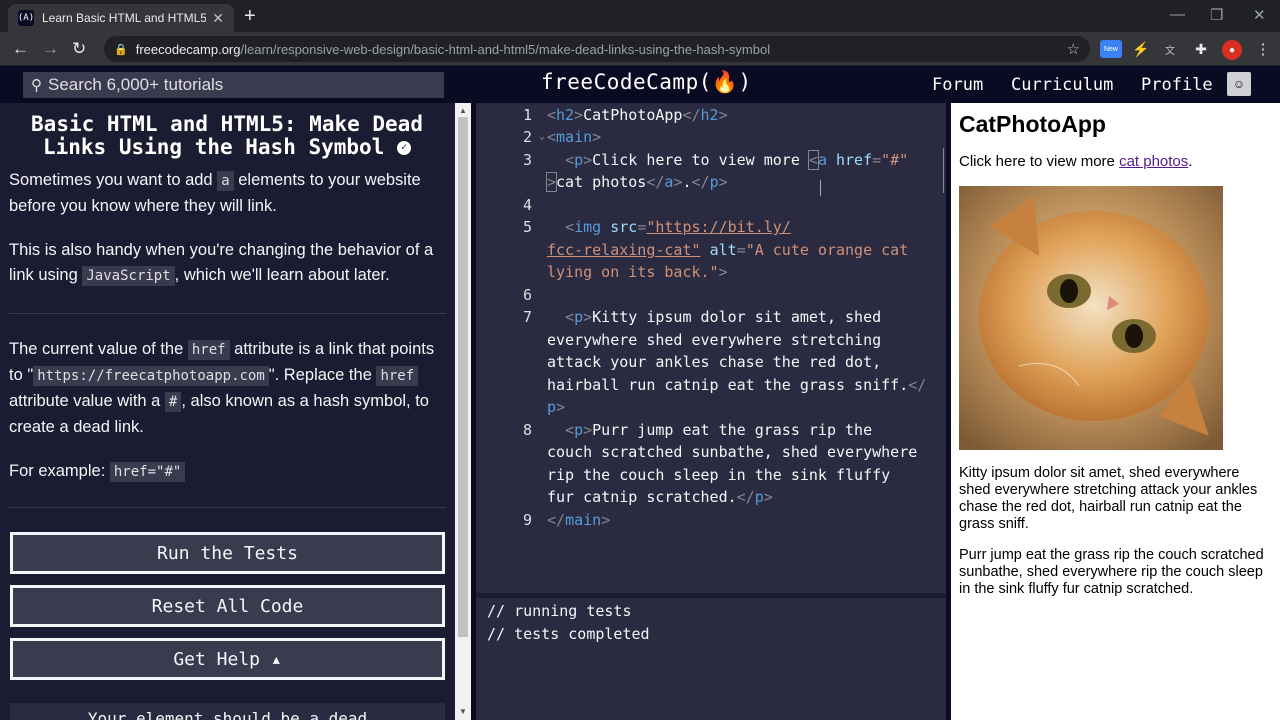 The height and width of the screenshot is (720, 1280). I want to click on code-line-5-wrap2: lying on its back.">, so click(637, 272).